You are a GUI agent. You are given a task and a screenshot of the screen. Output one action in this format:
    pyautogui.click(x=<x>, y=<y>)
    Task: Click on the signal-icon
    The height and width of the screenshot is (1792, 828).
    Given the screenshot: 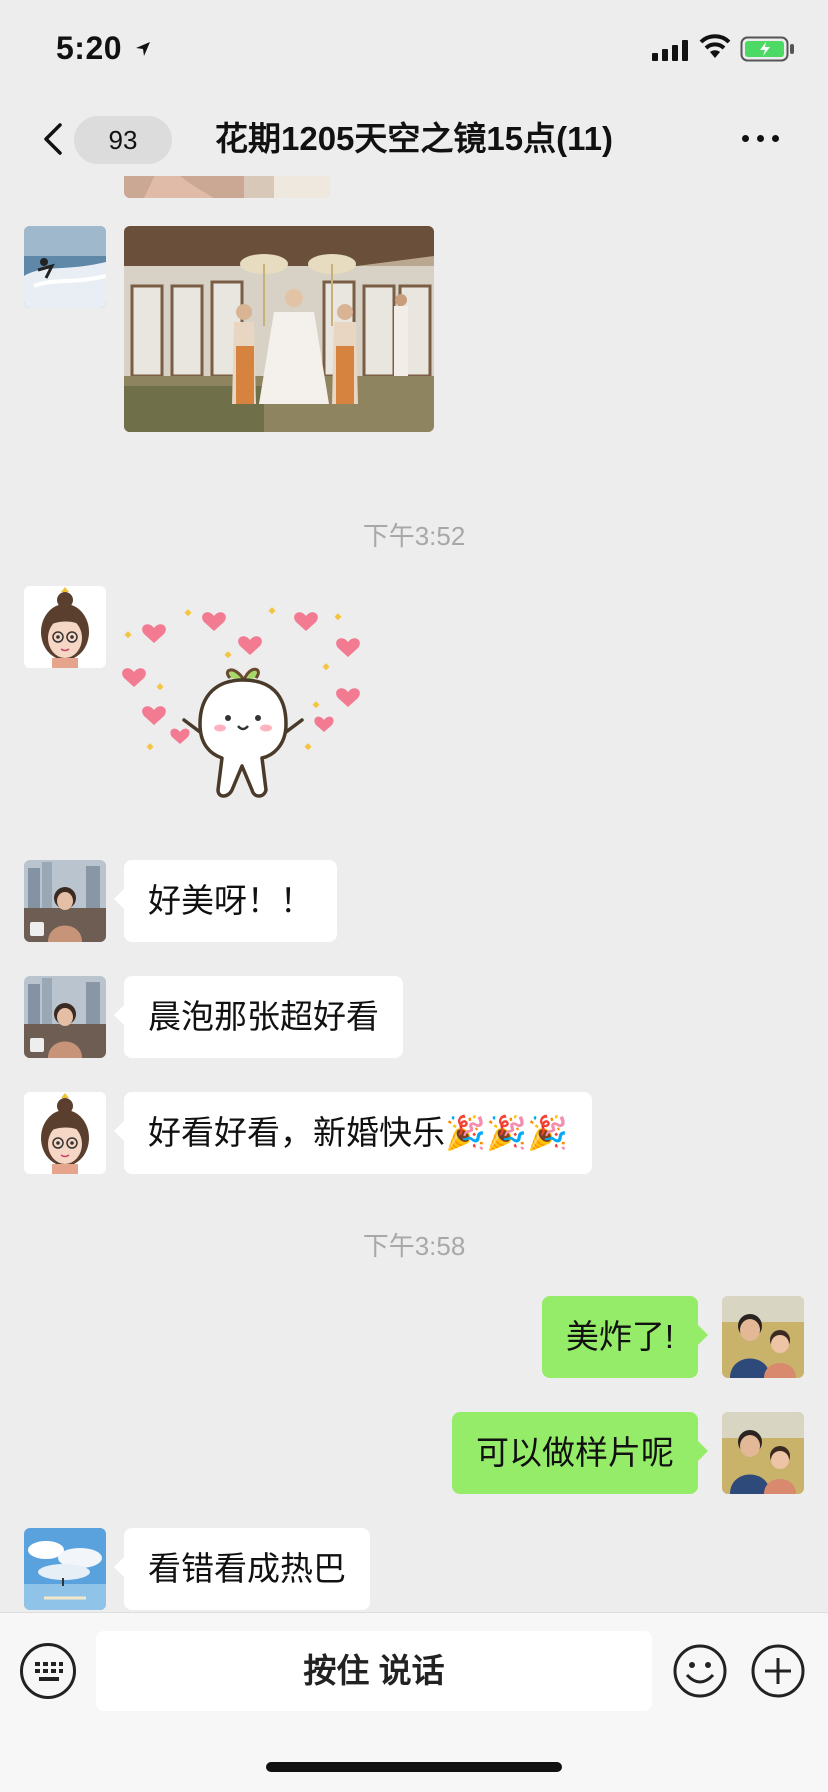 What is the action you would take?
    pyautogui.click(x=670, y=50)
    